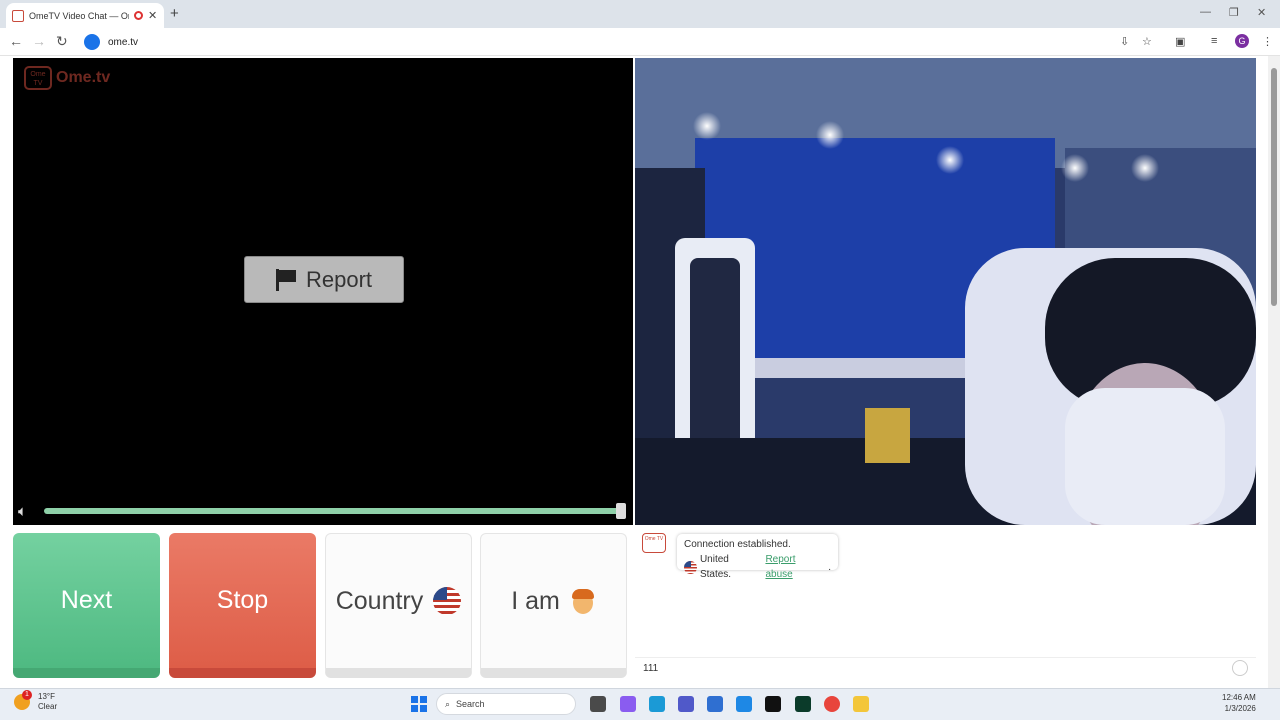 The image size is (1280, 720). Describe the element at coordinates (506, 704) in the screenshot. I see `taskbar-search: ⌕ Search` at that location.